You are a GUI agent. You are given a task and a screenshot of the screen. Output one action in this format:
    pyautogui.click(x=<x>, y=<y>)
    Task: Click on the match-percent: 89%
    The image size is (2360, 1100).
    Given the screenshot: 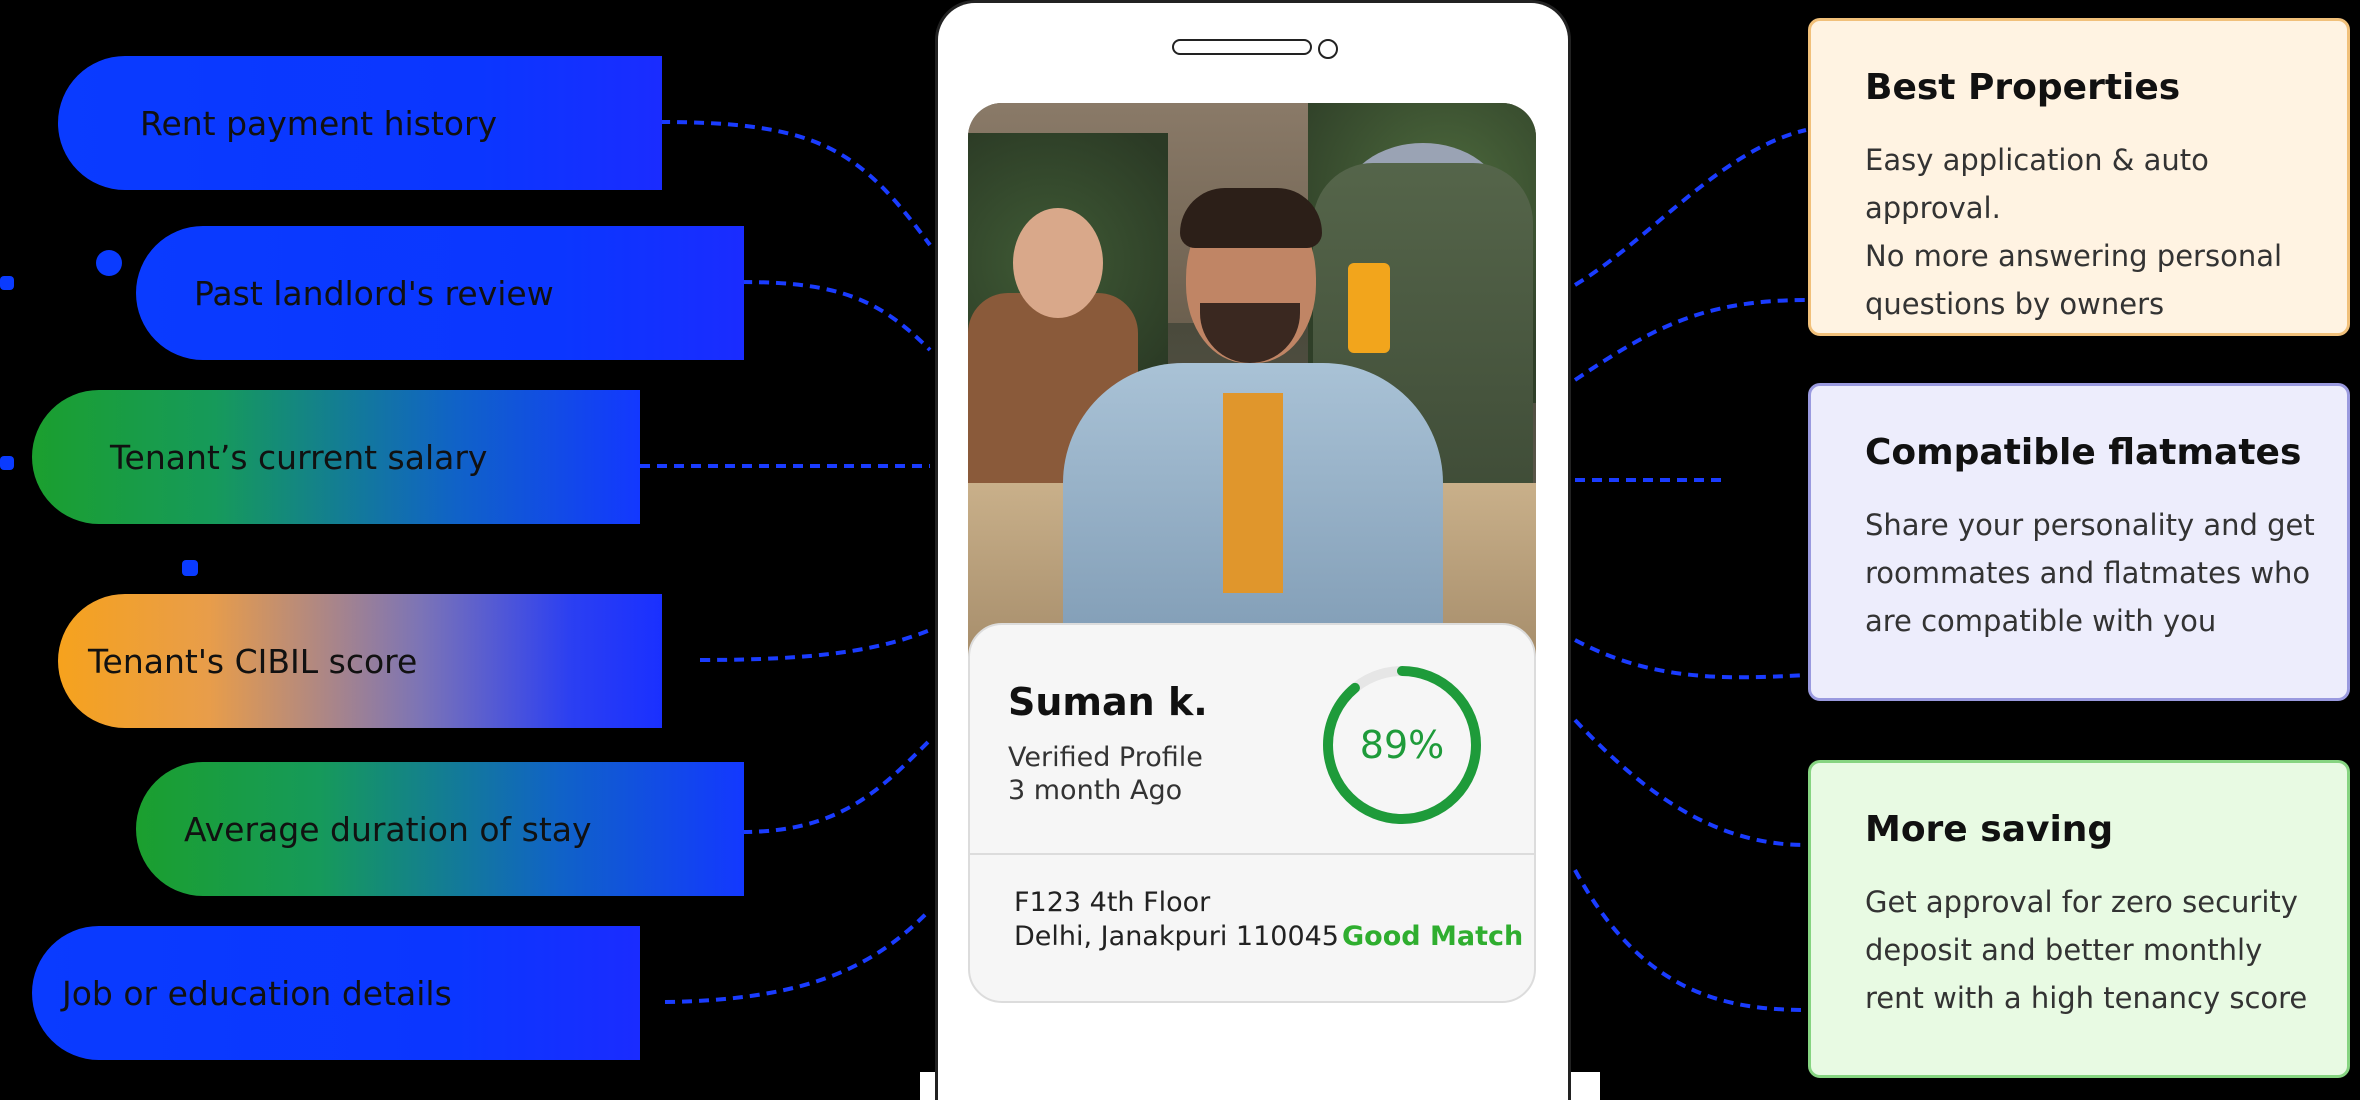 What is the action you would take?
    pyautogui.click(x=1402, y=745)
    